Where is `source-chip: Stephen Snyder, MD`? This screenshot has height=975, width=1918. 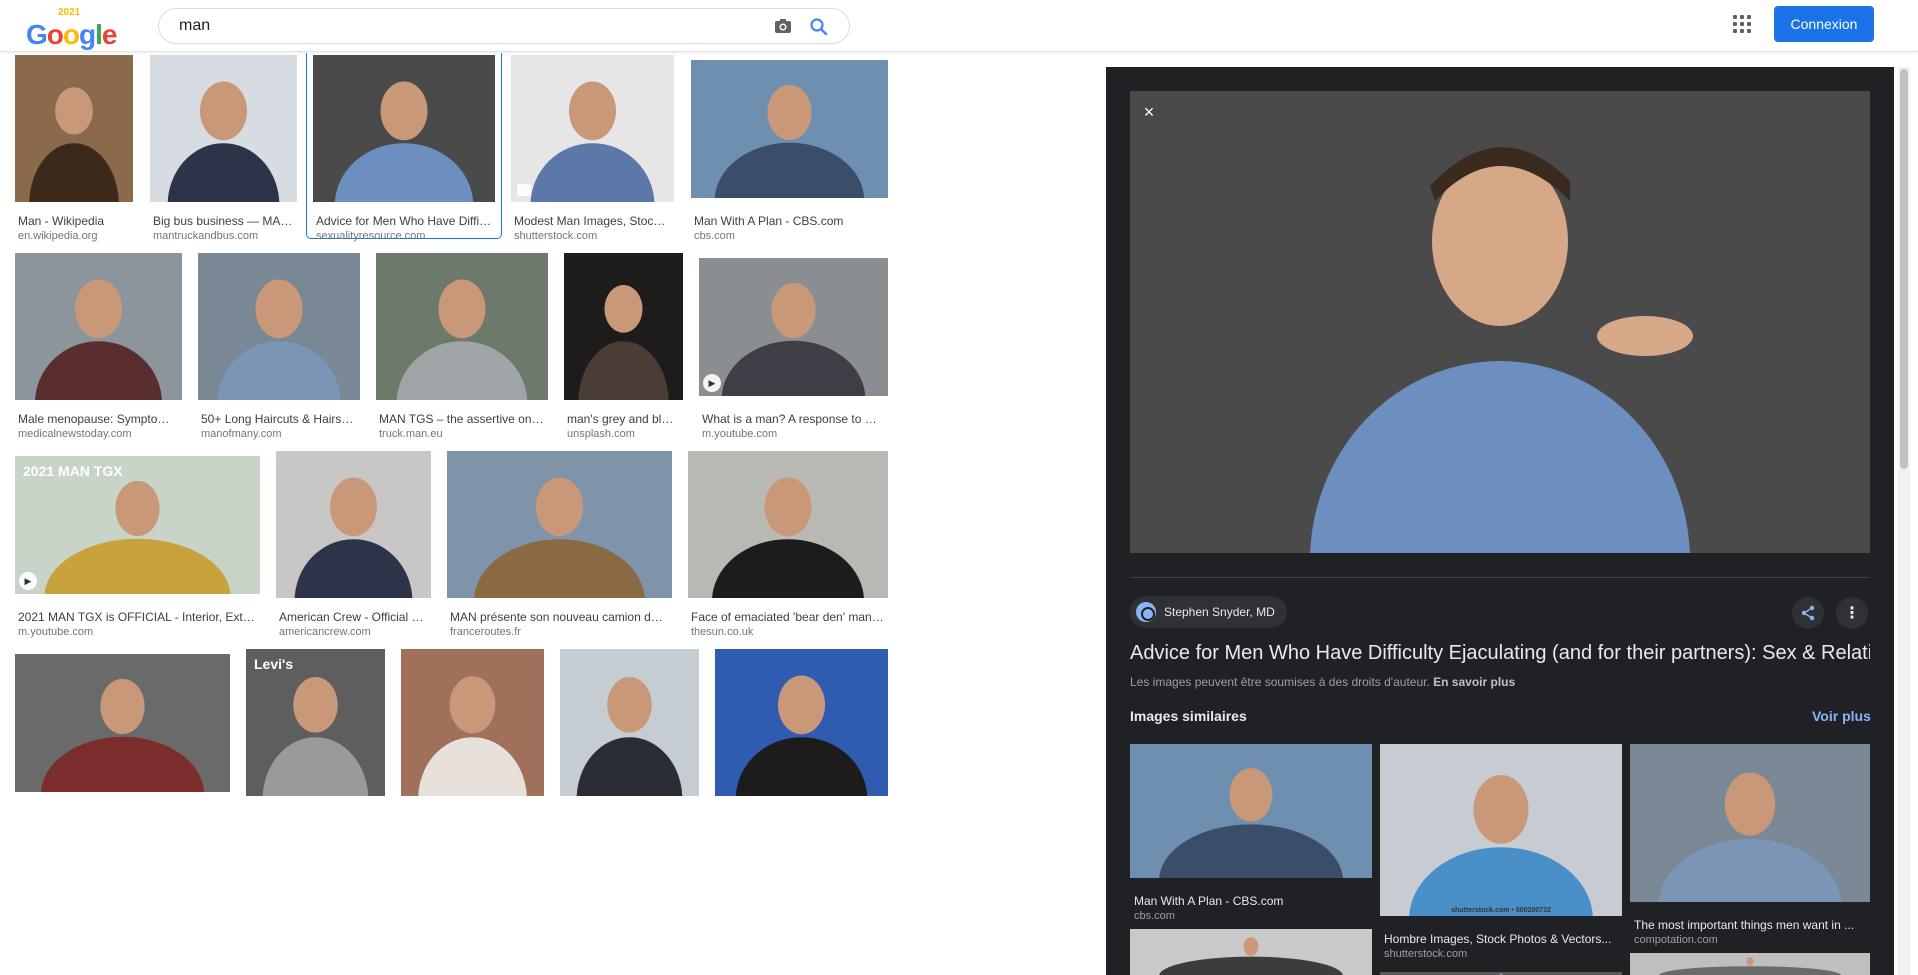
source-chip: Stephen Snyder, MD is located at coordinates (1208, 612).